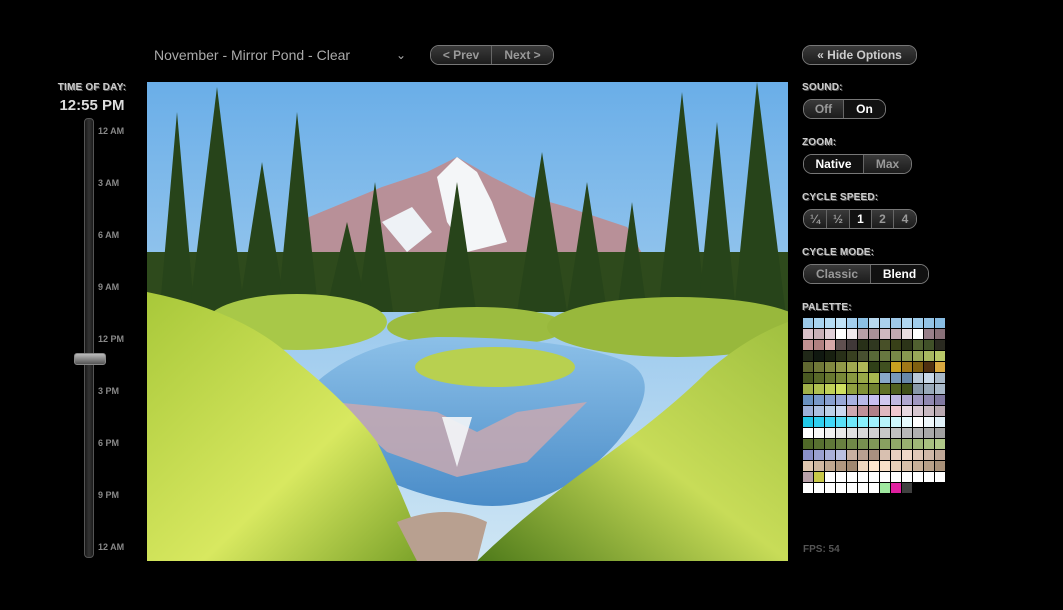 Image resolution: width=1063 pixels, height=610 pixels. I want to click on cycle-speed-2-button: 2, so click(883, 219).